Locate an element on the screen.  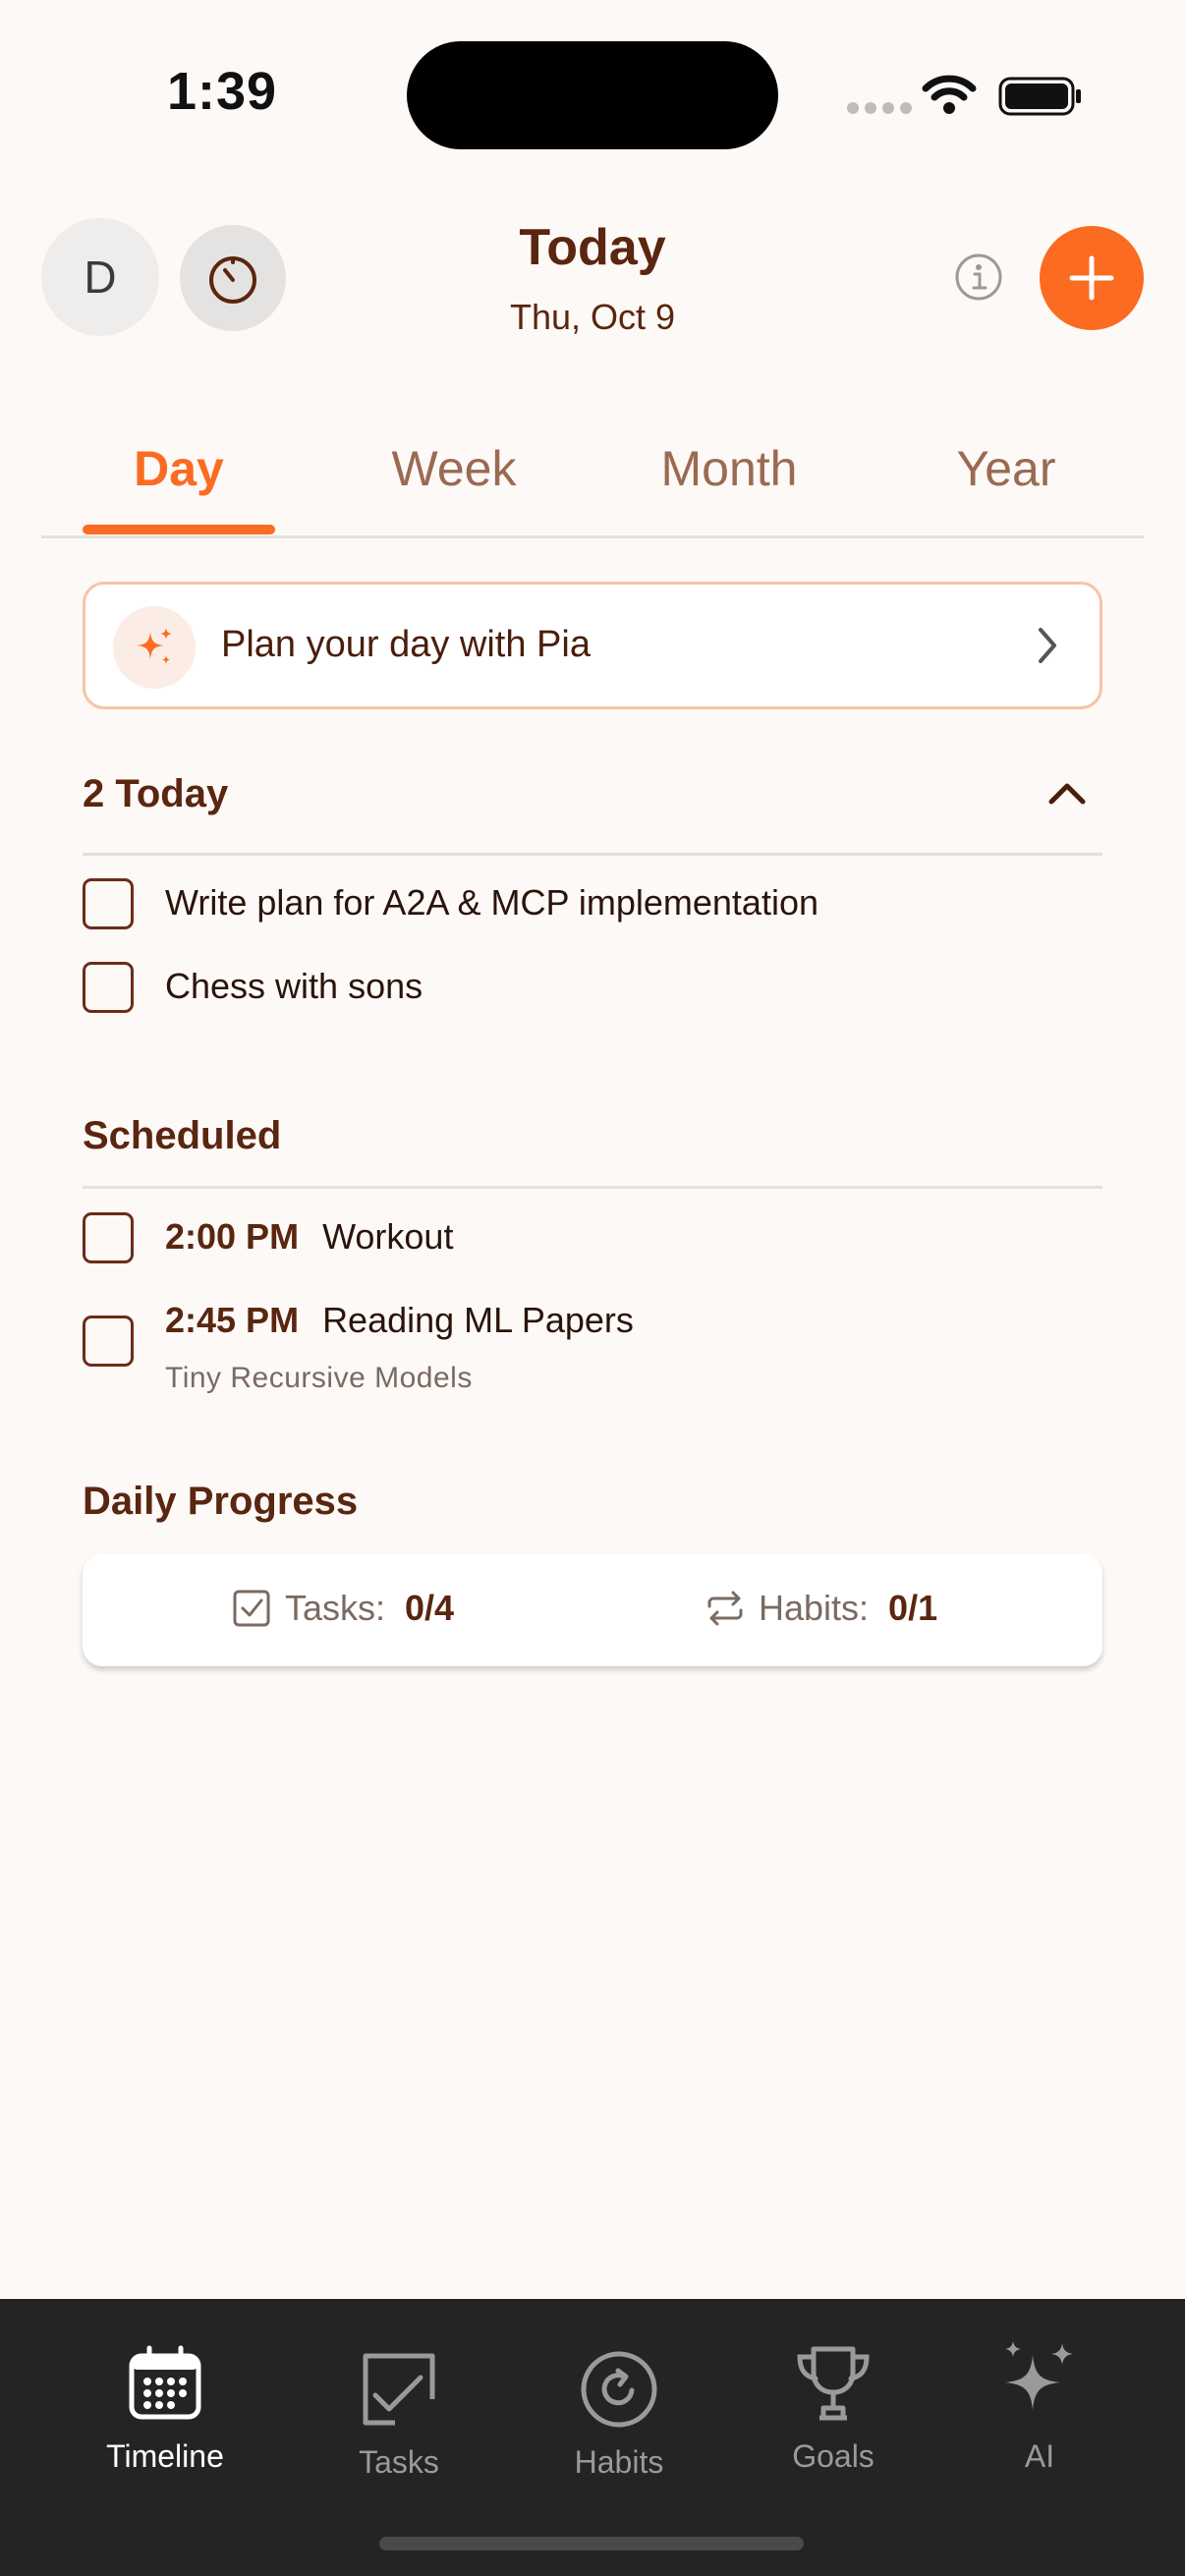
nav-item-timeline: Timeline is located at coordinates (165, 2406).